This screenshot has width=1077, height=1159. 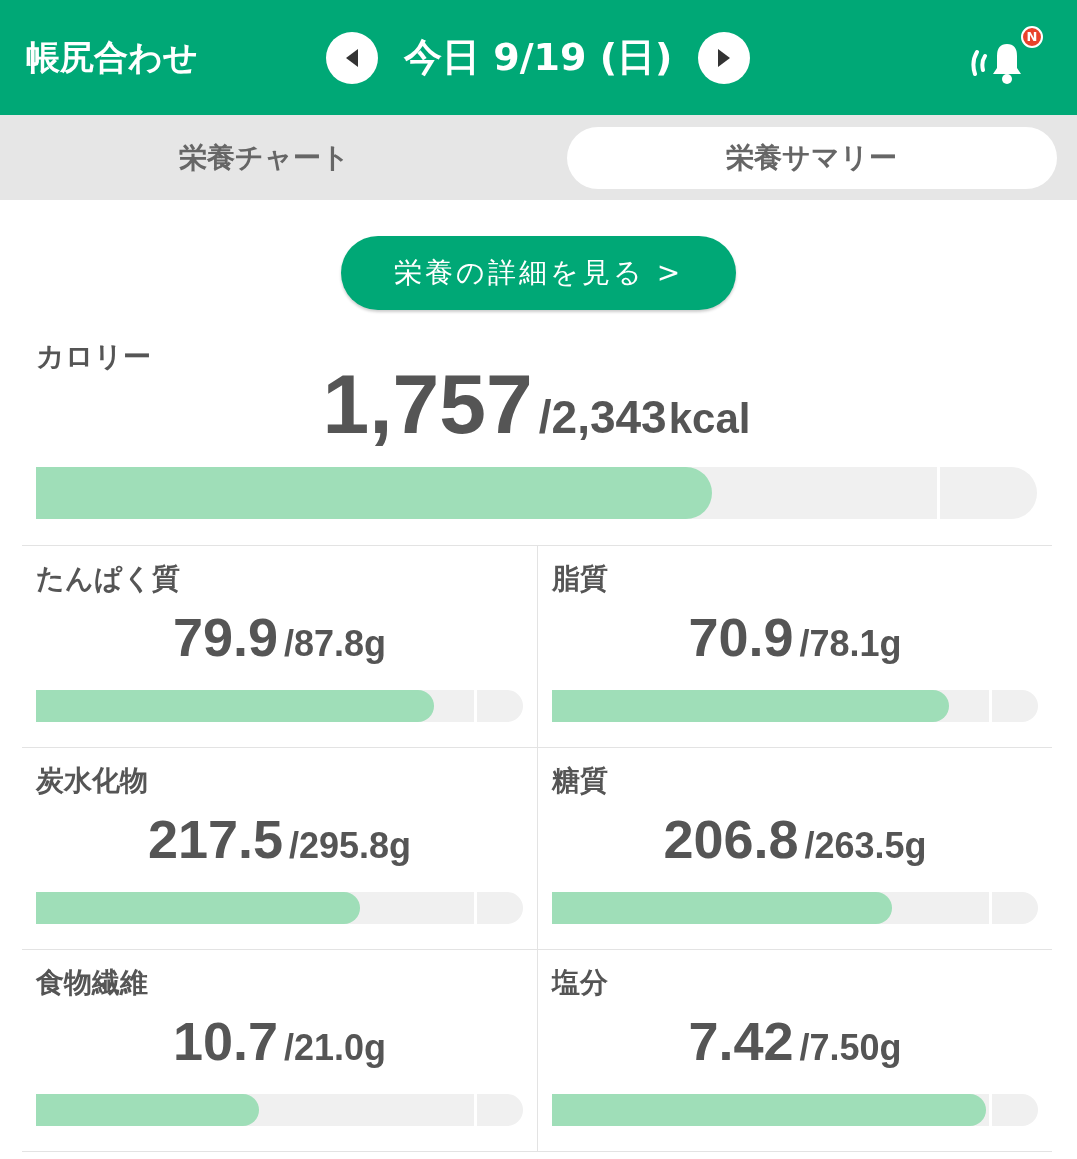 I want to click on calorie-value: 1,757, so click(x=427, y=404).